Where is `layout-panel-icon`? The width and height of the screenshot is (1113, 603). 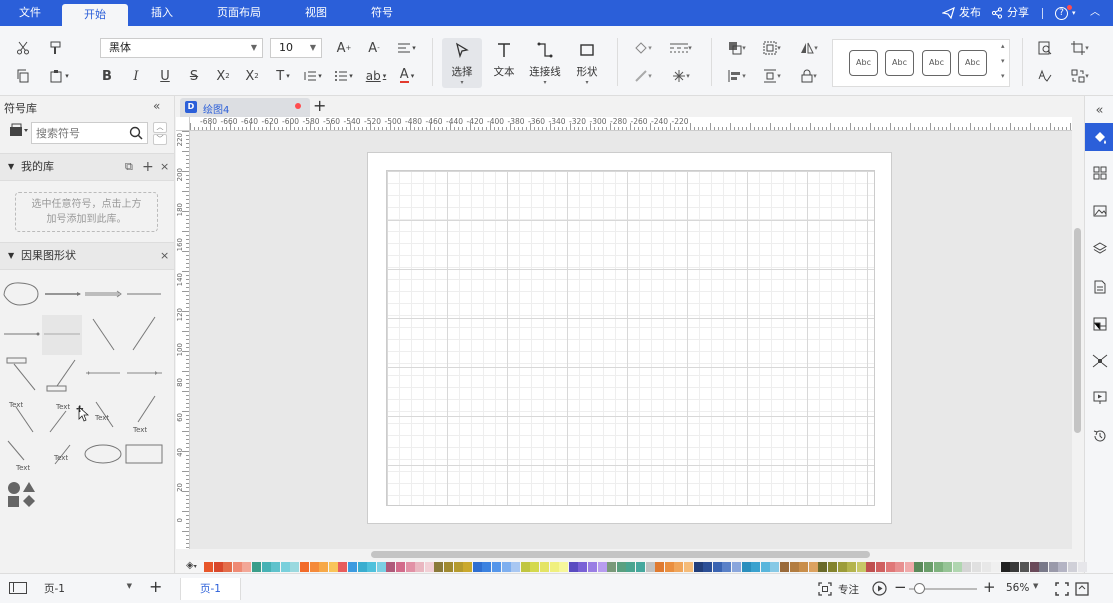 layout-panel-icon is located at coordinates (1099, 324).